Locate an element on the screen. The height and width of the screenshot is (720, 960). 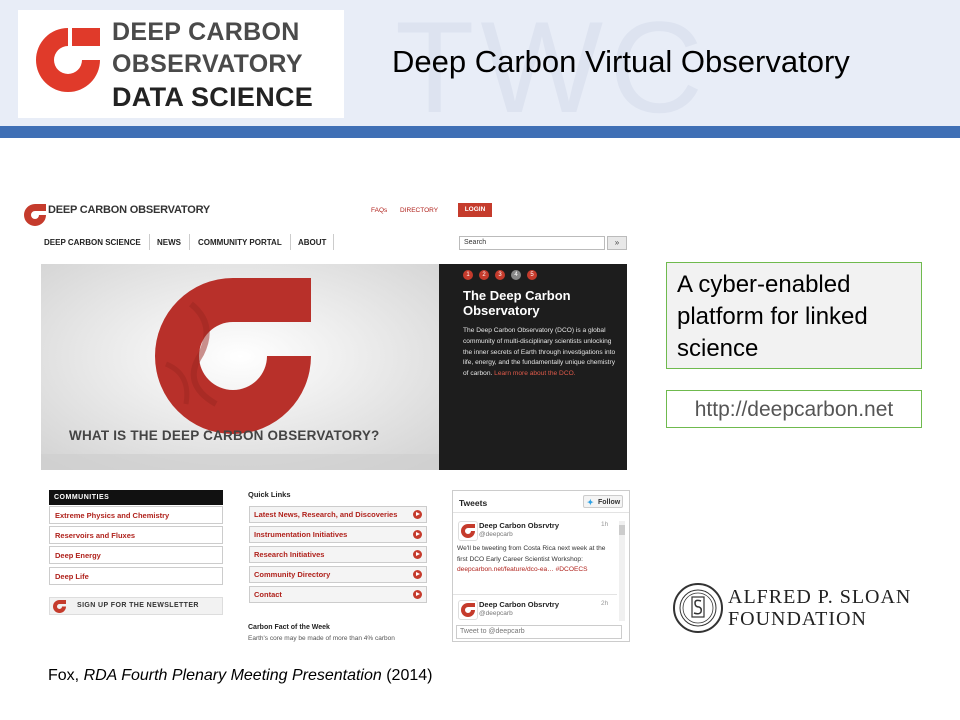
citation-title: RDA Fourth Plenary Meeting Presentation is located at coordinates (232, 675).